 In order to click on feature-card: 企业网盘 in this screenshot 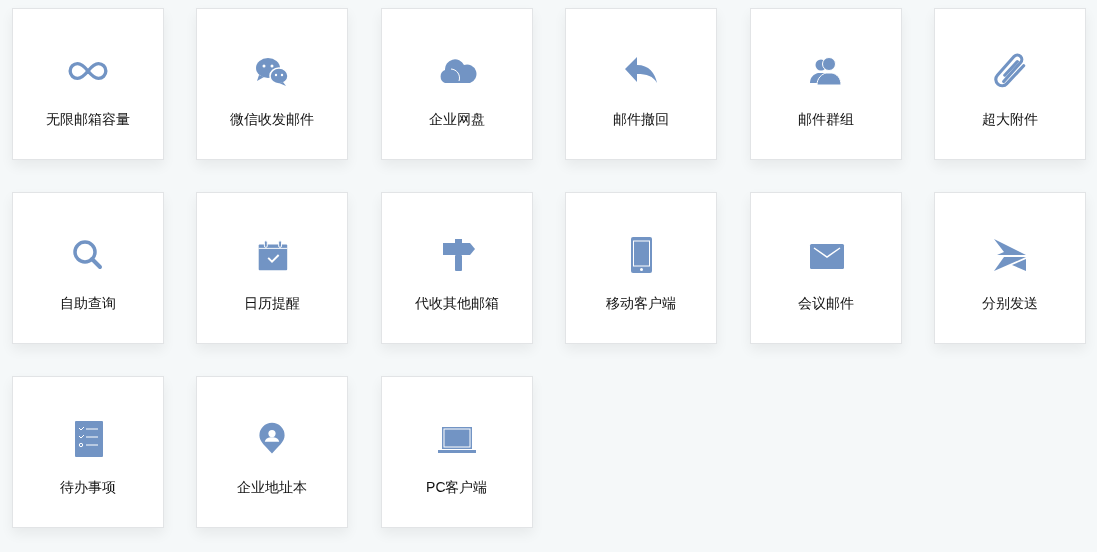, I will do `click(456, 84)`.